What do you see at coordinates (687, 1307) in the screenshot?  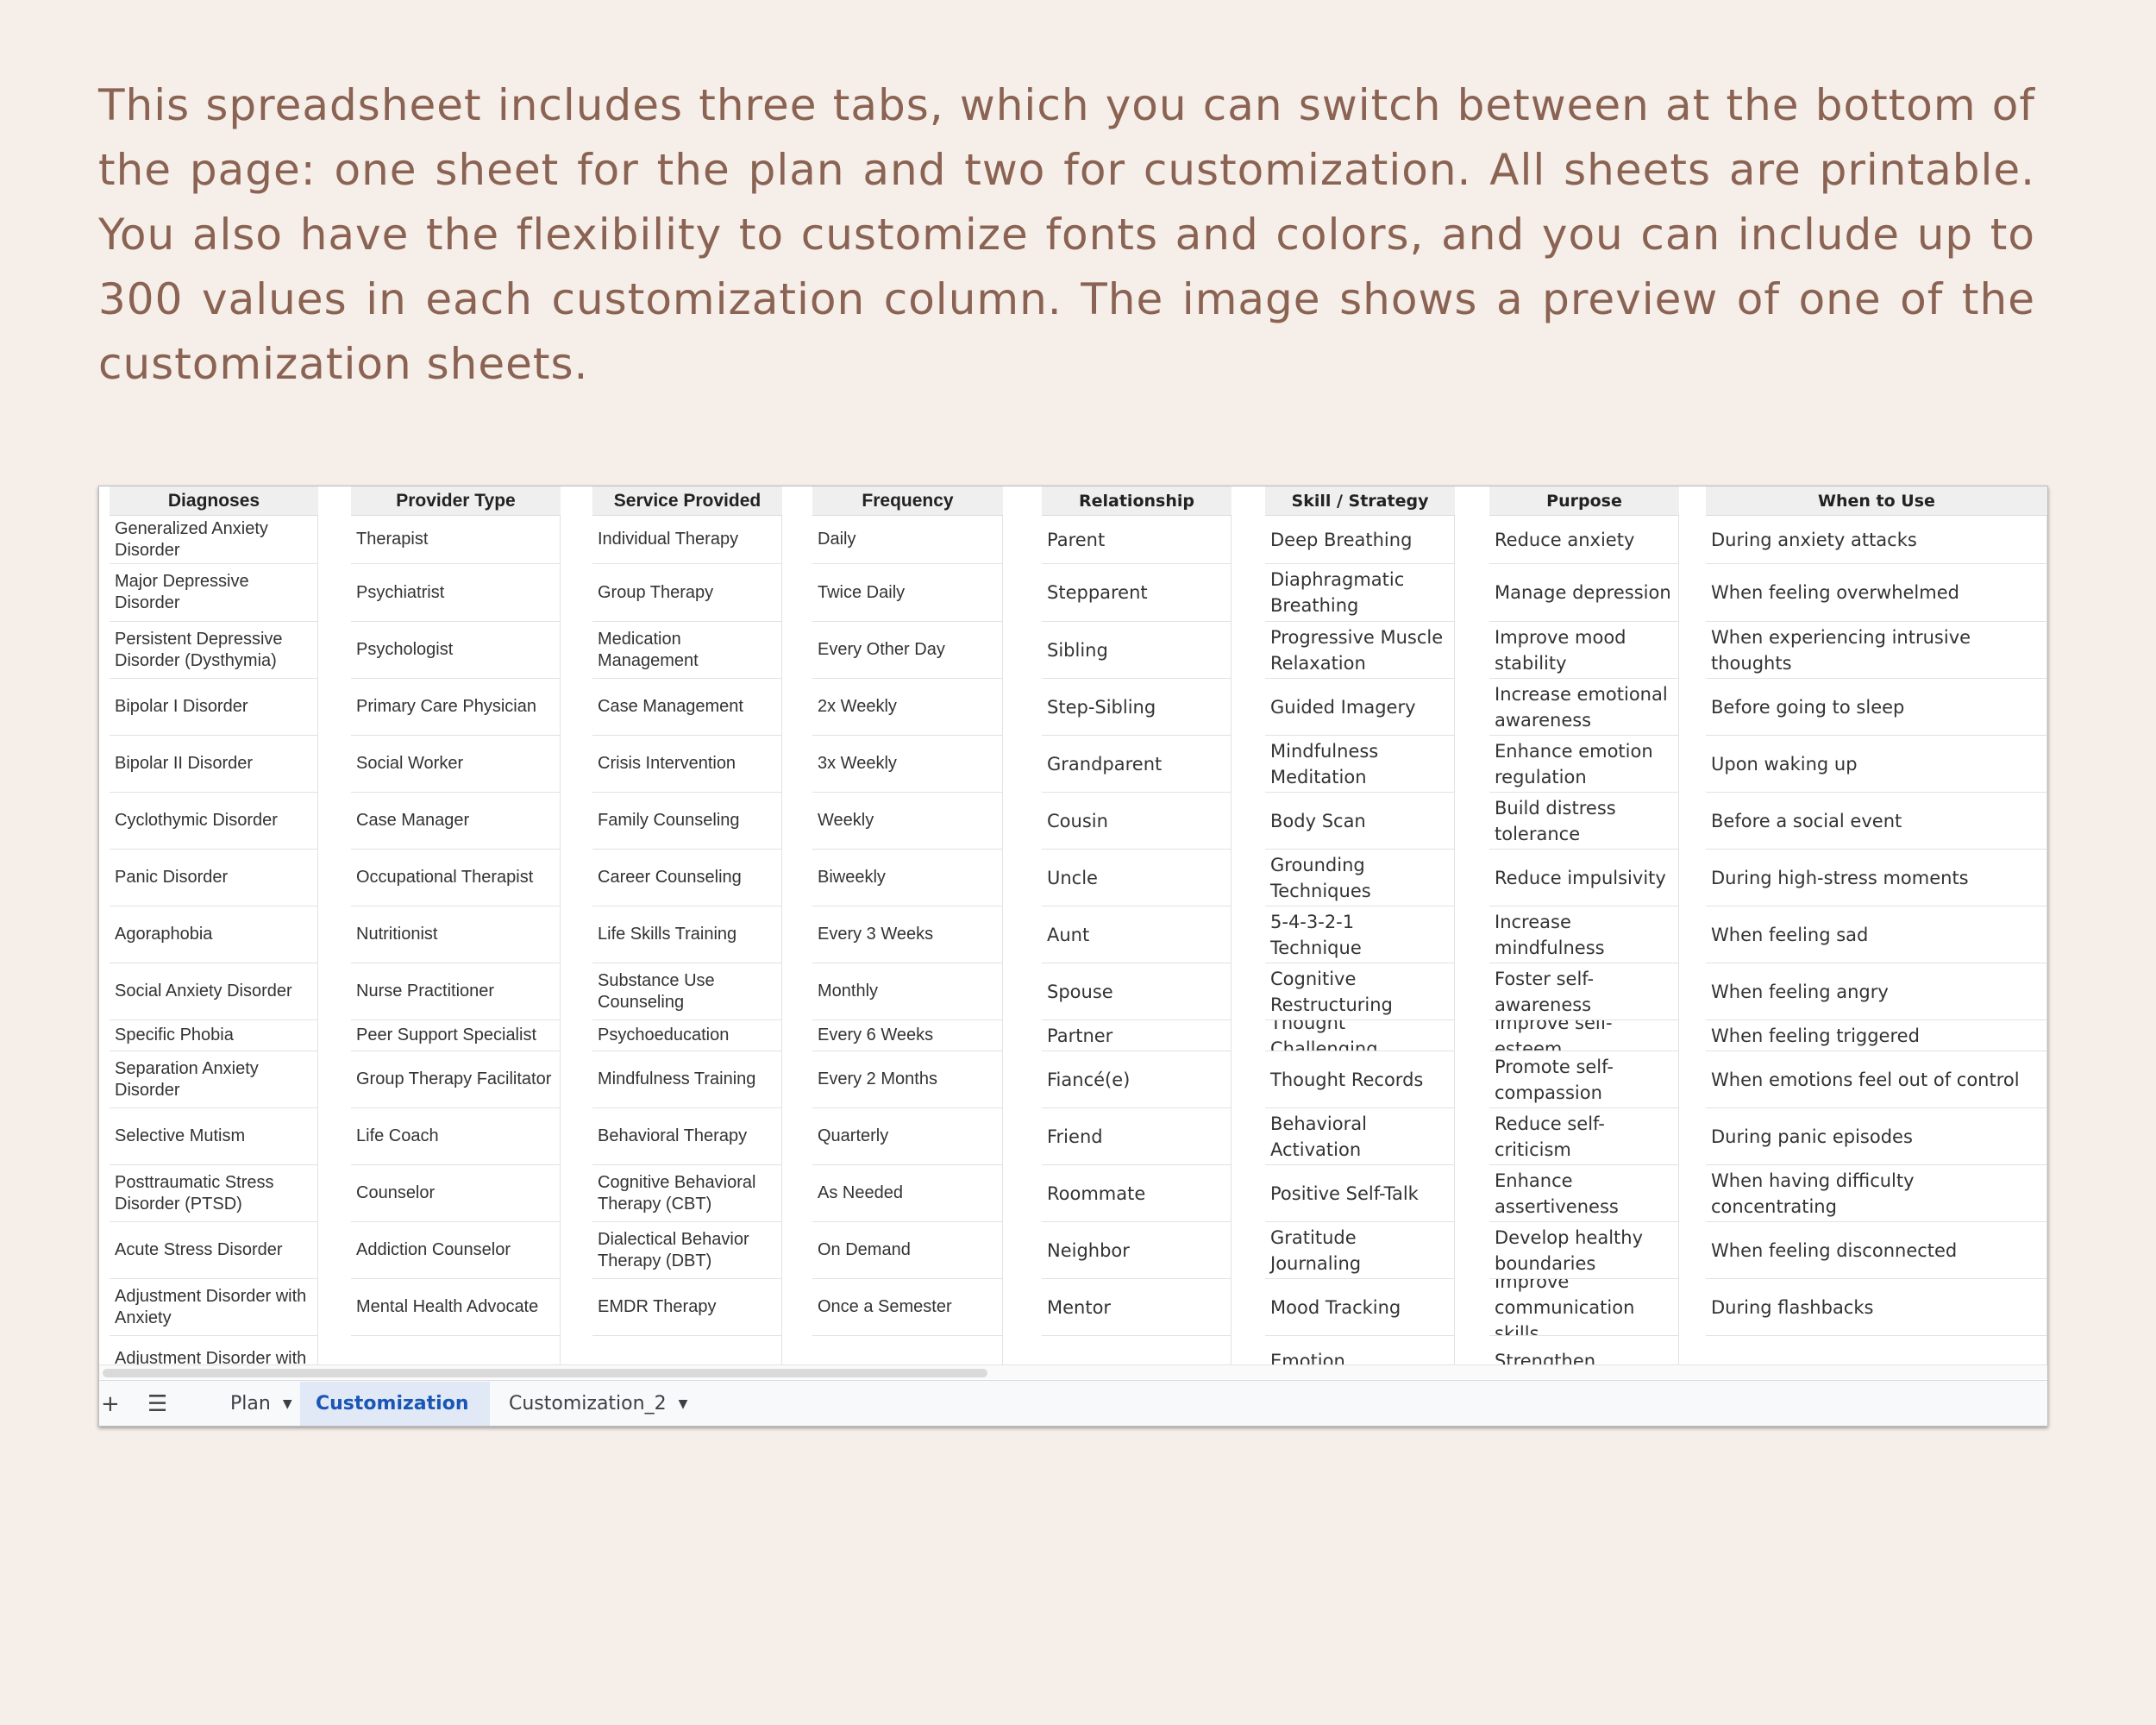 I see `table-cell: EMDR Therapy` at bounding box center [687, 1307].